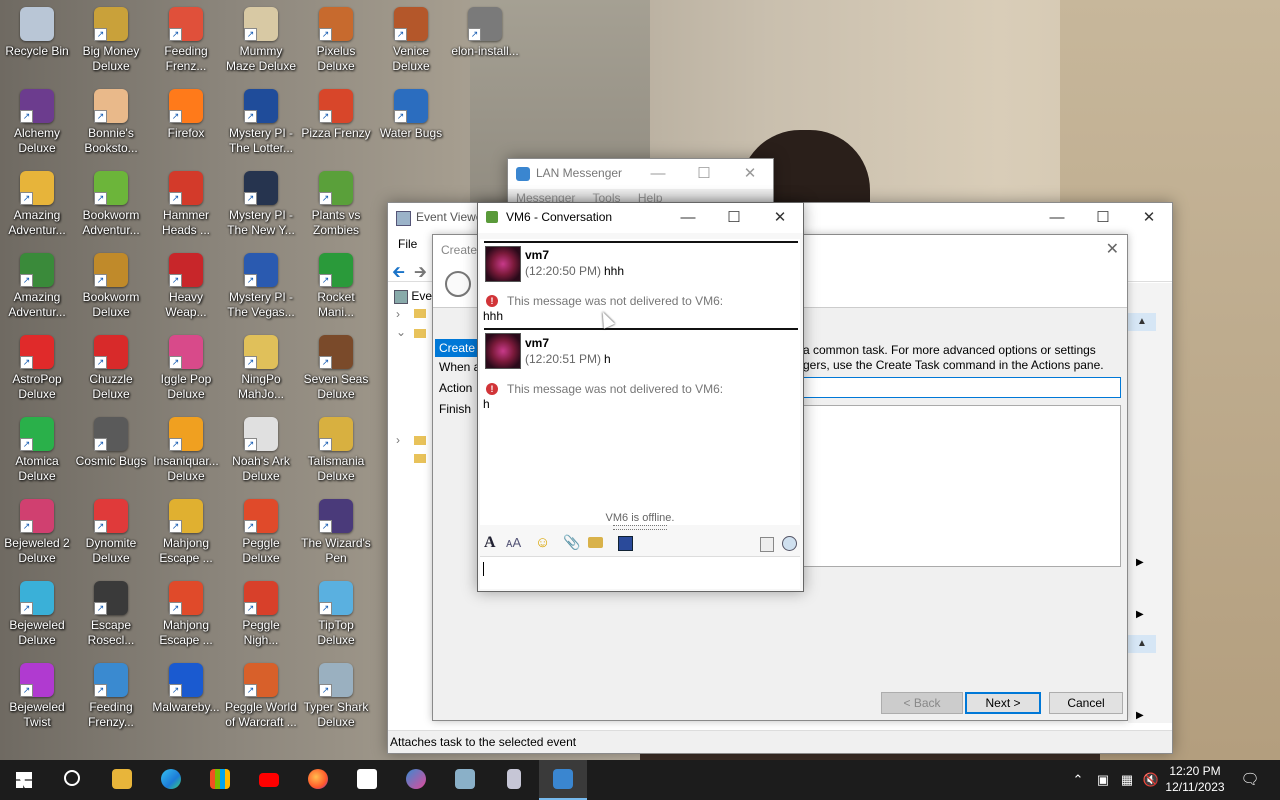 The height and width of the screenshot is (800, 1280). I want to click on history-icon, so click(767, 544).